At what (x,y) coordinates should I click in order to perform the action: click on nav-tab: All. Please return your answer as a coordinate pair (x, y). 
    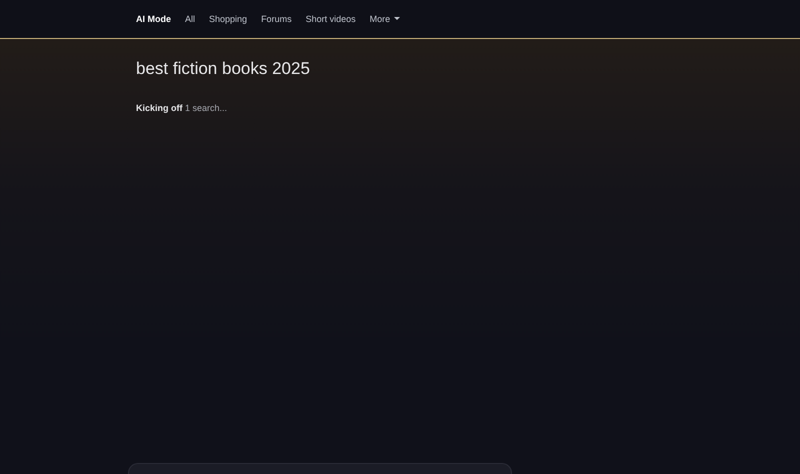
    Looking at the image, I should click on (190, 19).